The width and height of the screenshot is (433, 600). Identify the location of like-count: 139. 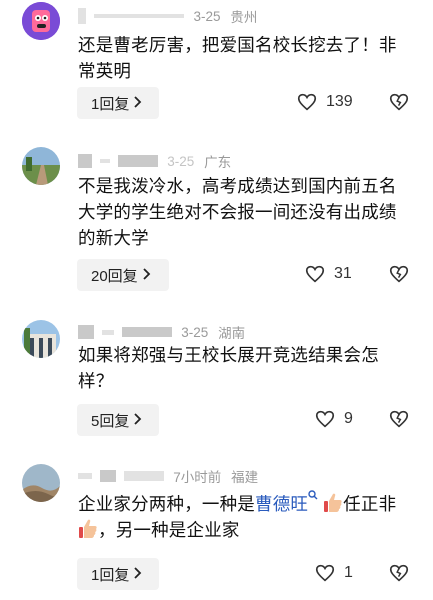
(339, 101).